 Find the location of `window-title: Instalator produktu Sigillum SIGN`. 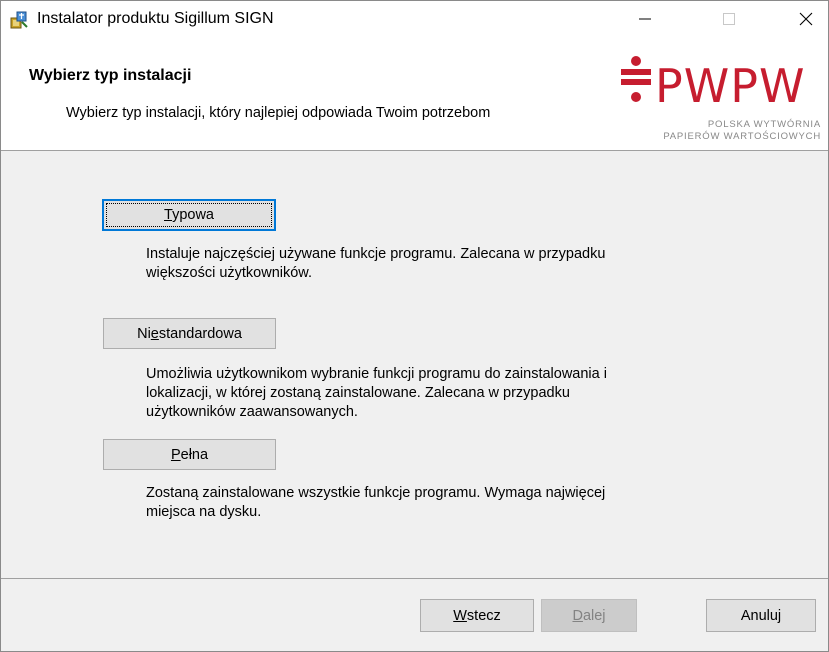

window-title: Instalator produktu Sigillum SIGN is located at coordinates (155, 18).